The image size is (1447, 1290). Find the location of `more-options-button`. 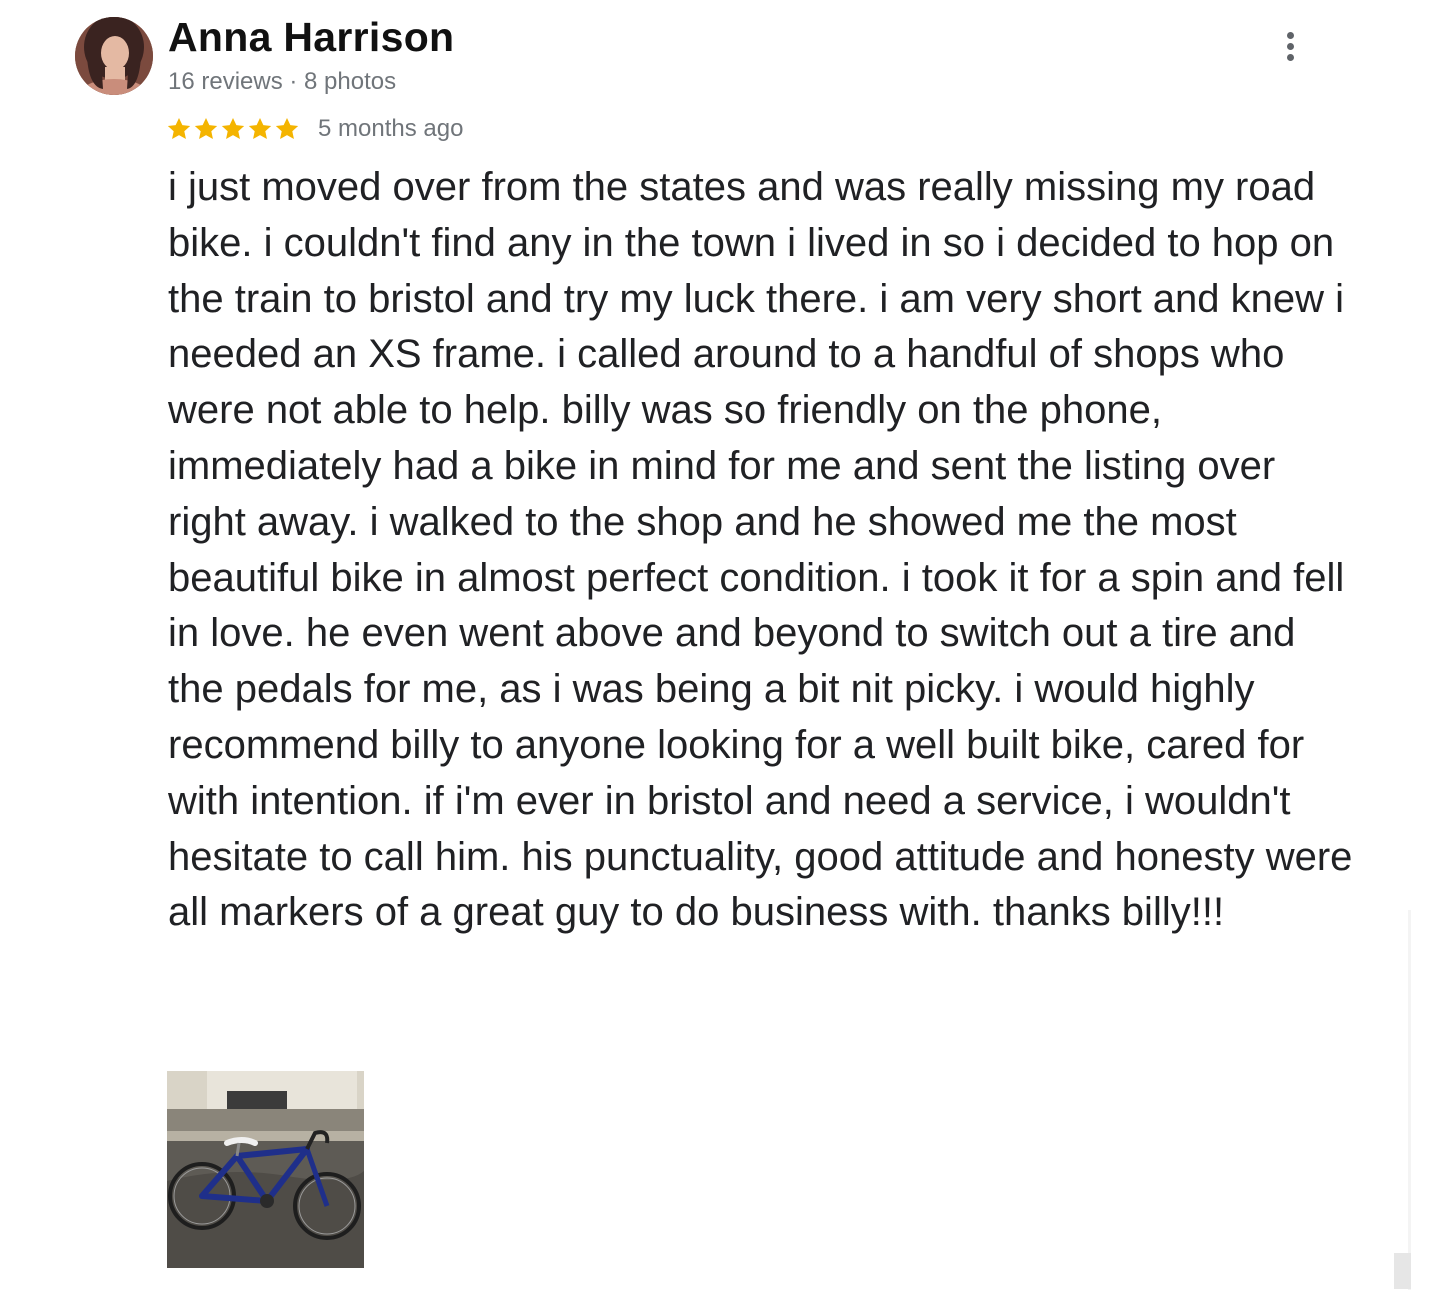

more-options-button is located at coordinates (1291, 46).